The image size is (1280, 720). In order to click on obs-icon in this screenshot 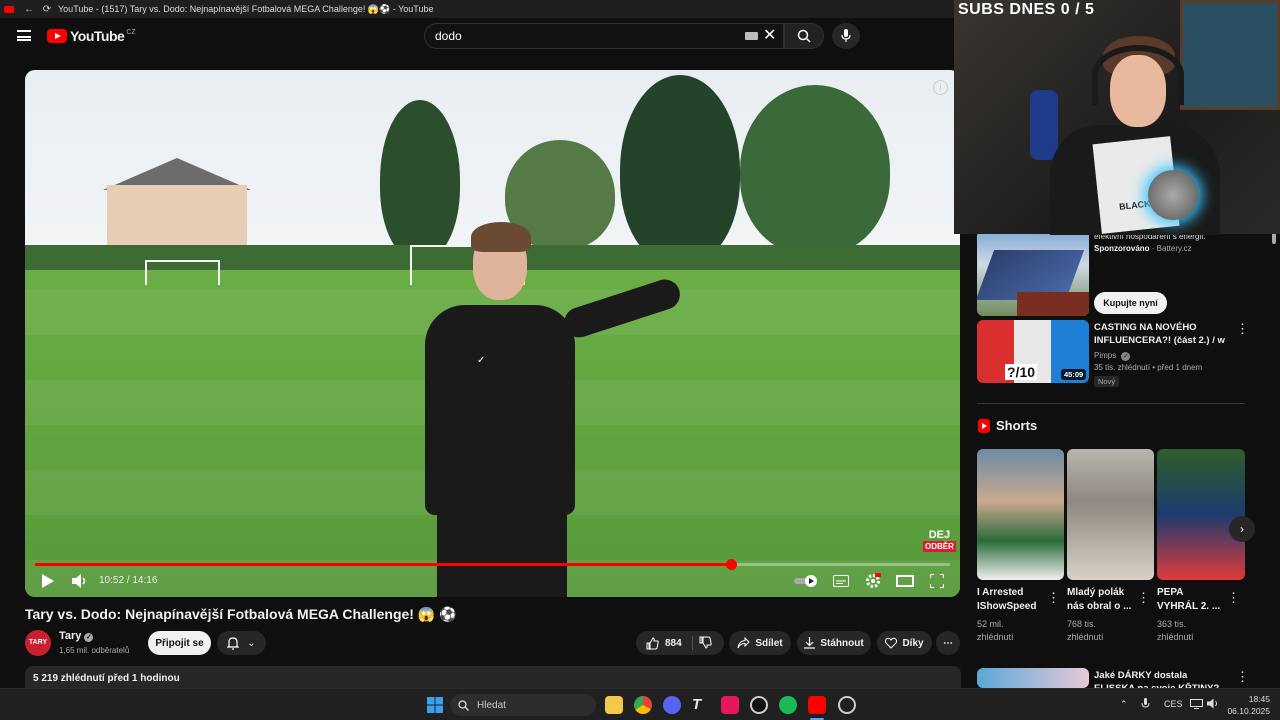, I will do `click(759, 705)`.